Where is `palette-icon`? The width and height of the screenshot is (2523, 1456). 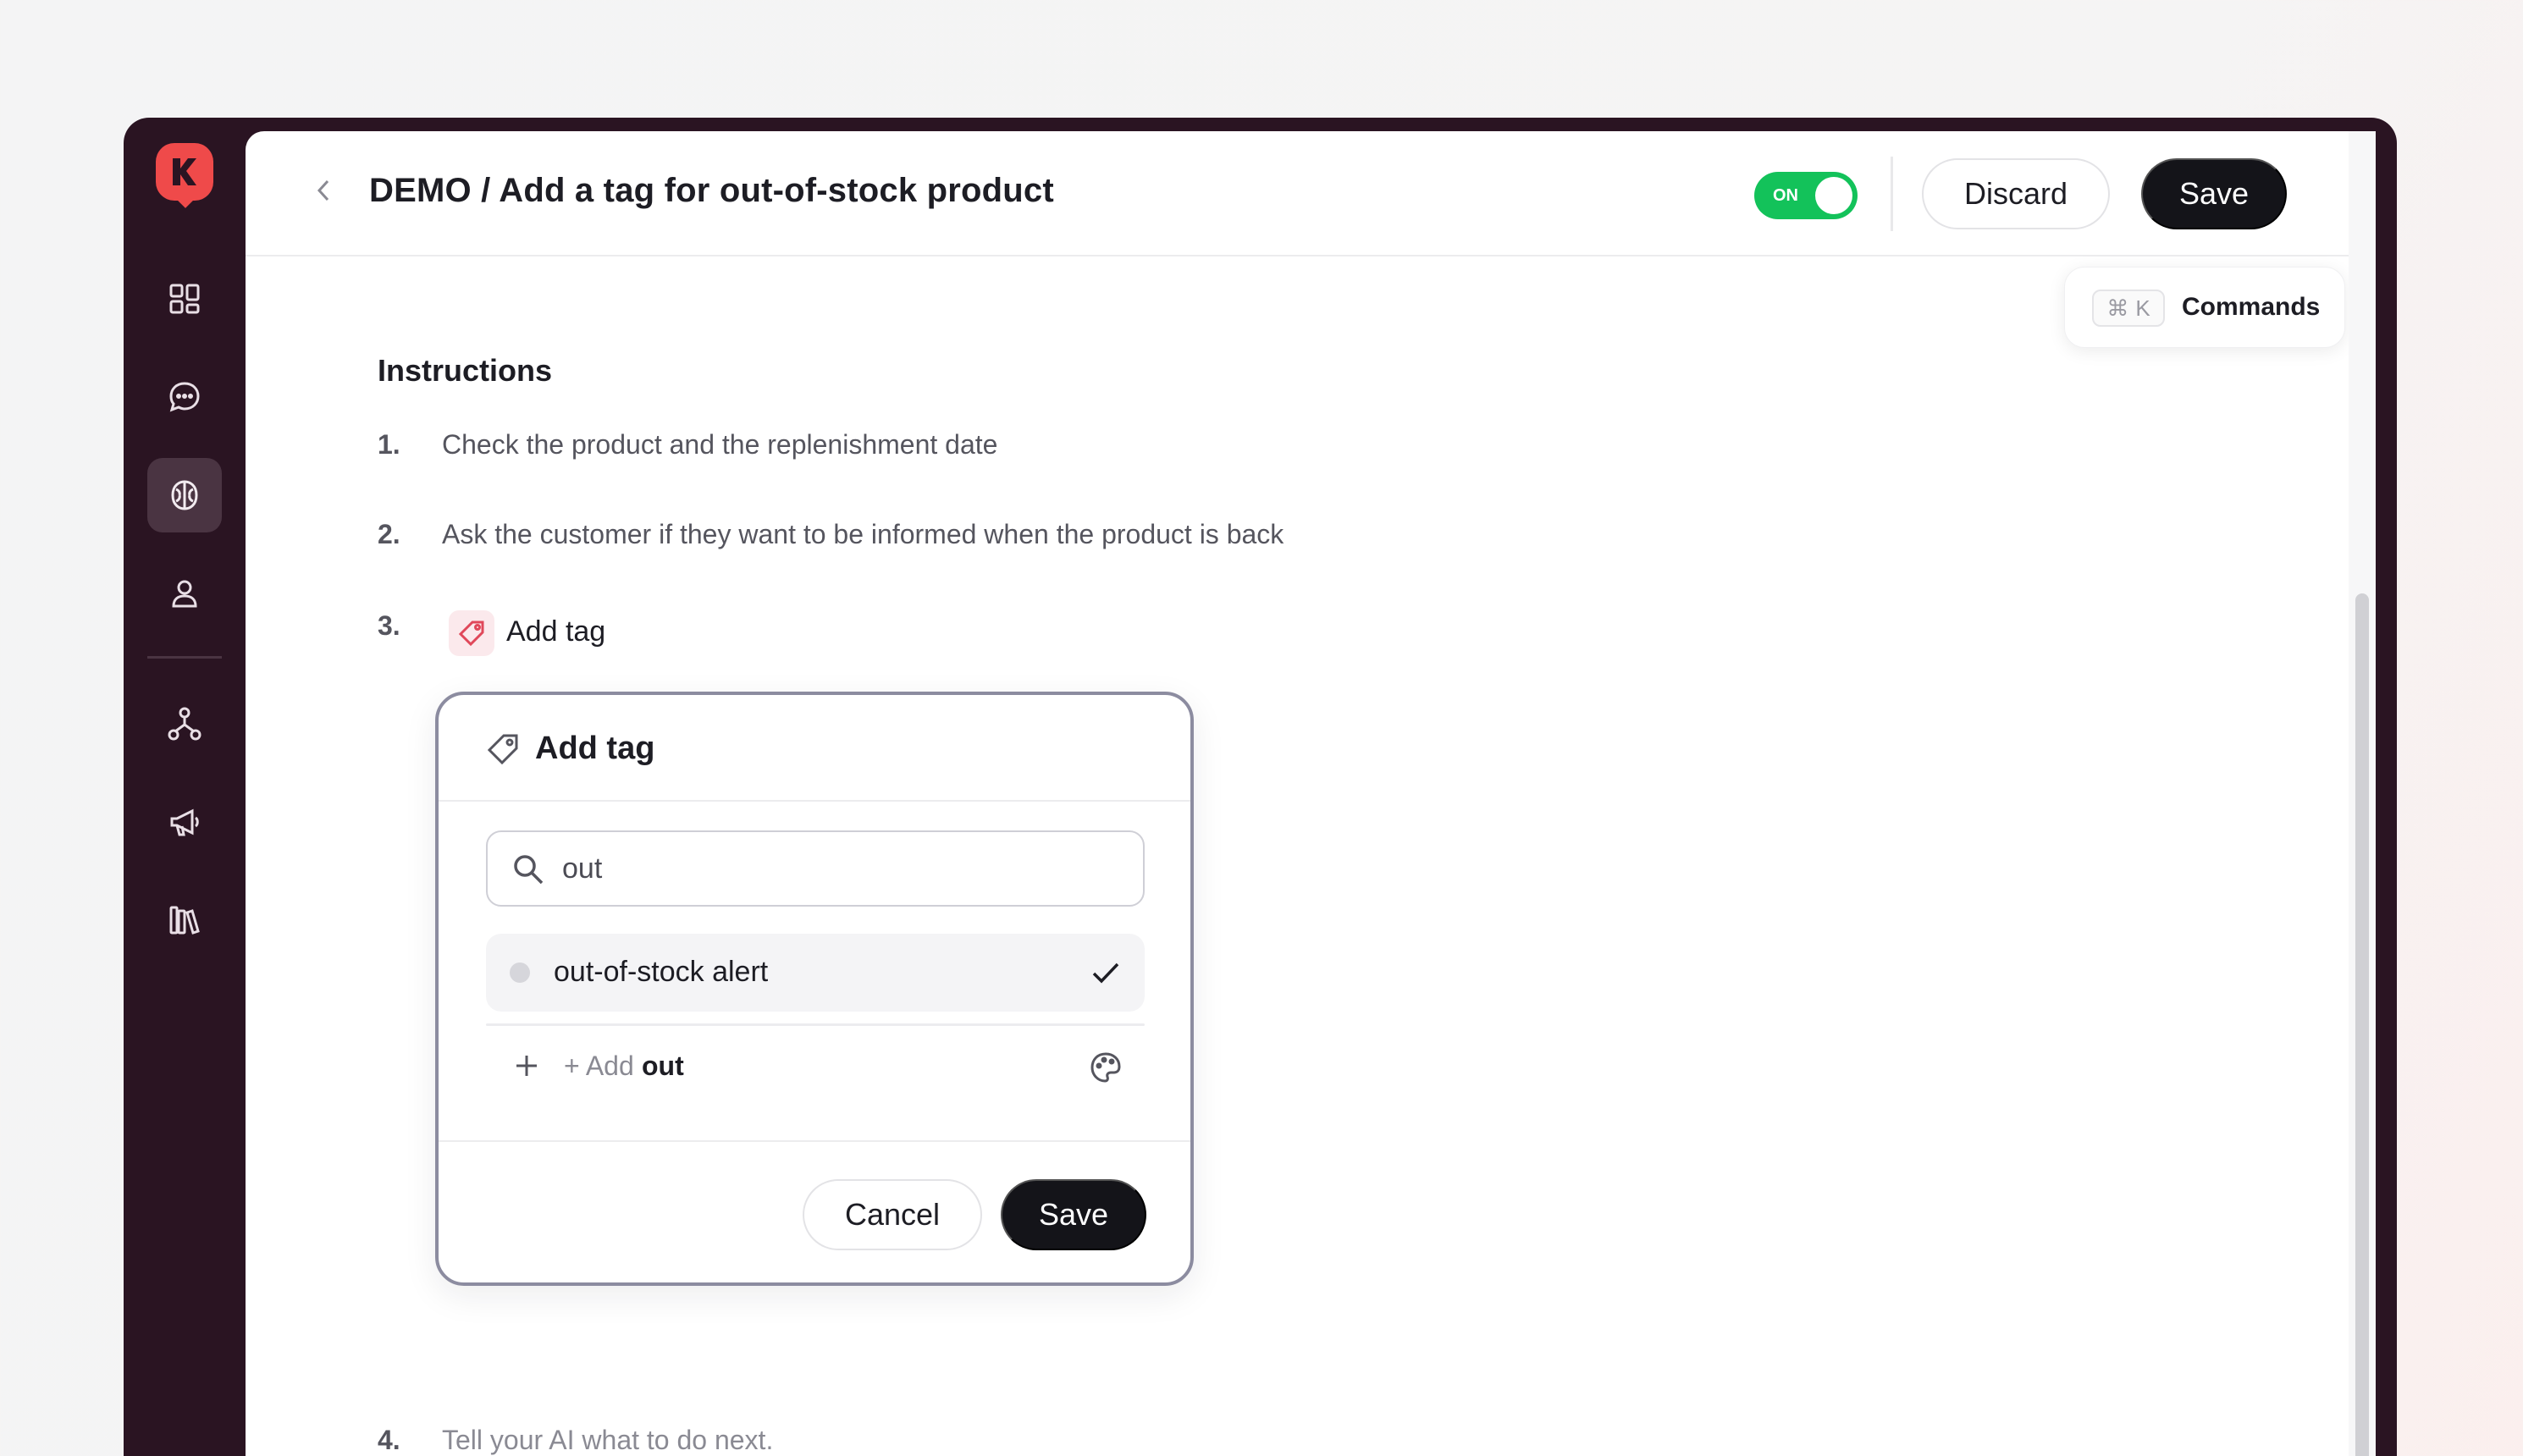
palette-icon is located at coordinates (1106, 1067).